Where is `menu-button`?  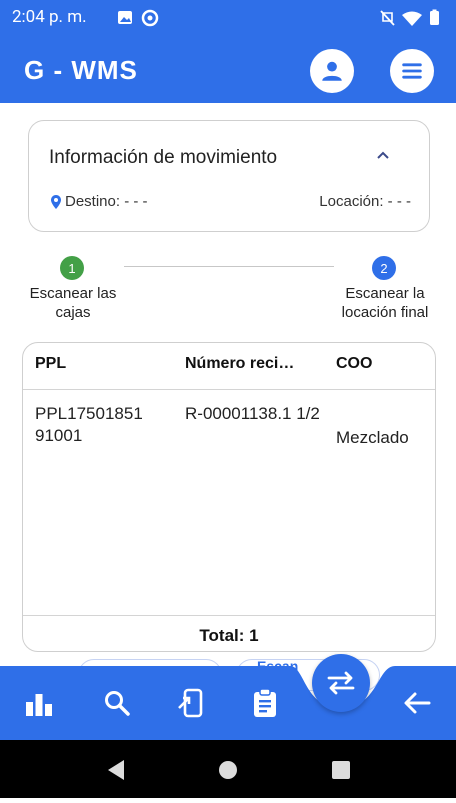 menu-button is located at coordinates (412, 71).